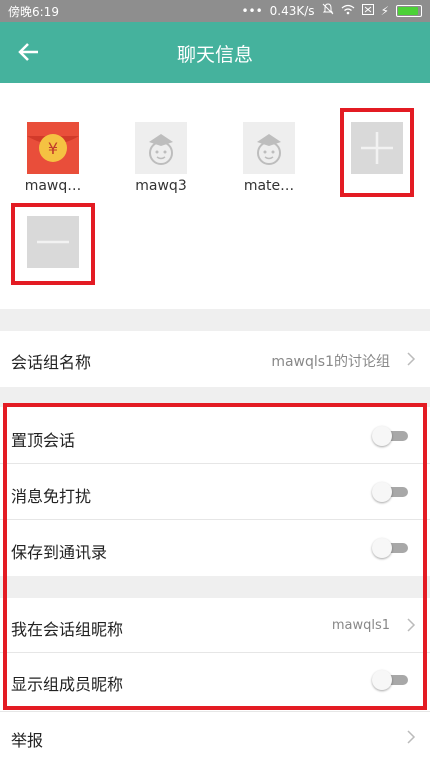 The height and width of the screenshot is (765, 430). What do you see at coordinates (215, 548) in the screenshot?
I see `save-to-contacts-row: 保存到通讯录` at bounding box center [215, 548].